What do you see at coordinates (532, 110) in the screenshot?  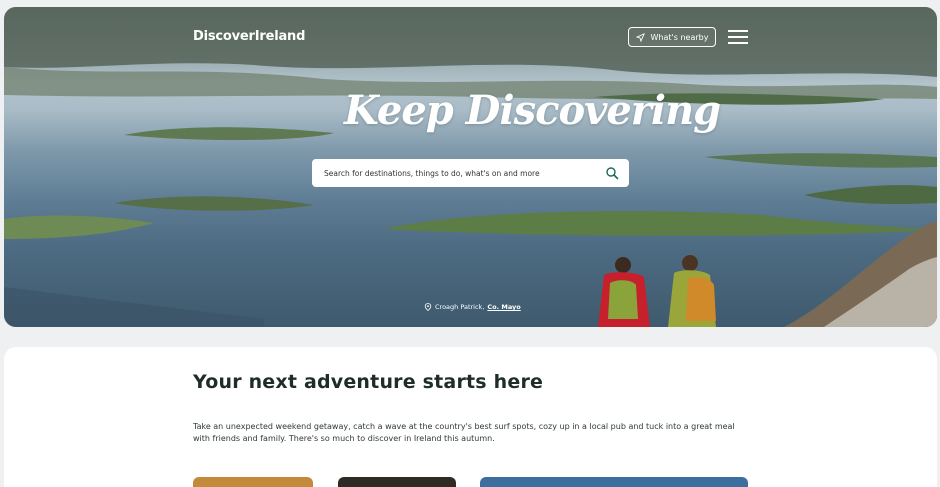 I see `hero-tagline: Keep Discovering` at bounding box center [532, 110].